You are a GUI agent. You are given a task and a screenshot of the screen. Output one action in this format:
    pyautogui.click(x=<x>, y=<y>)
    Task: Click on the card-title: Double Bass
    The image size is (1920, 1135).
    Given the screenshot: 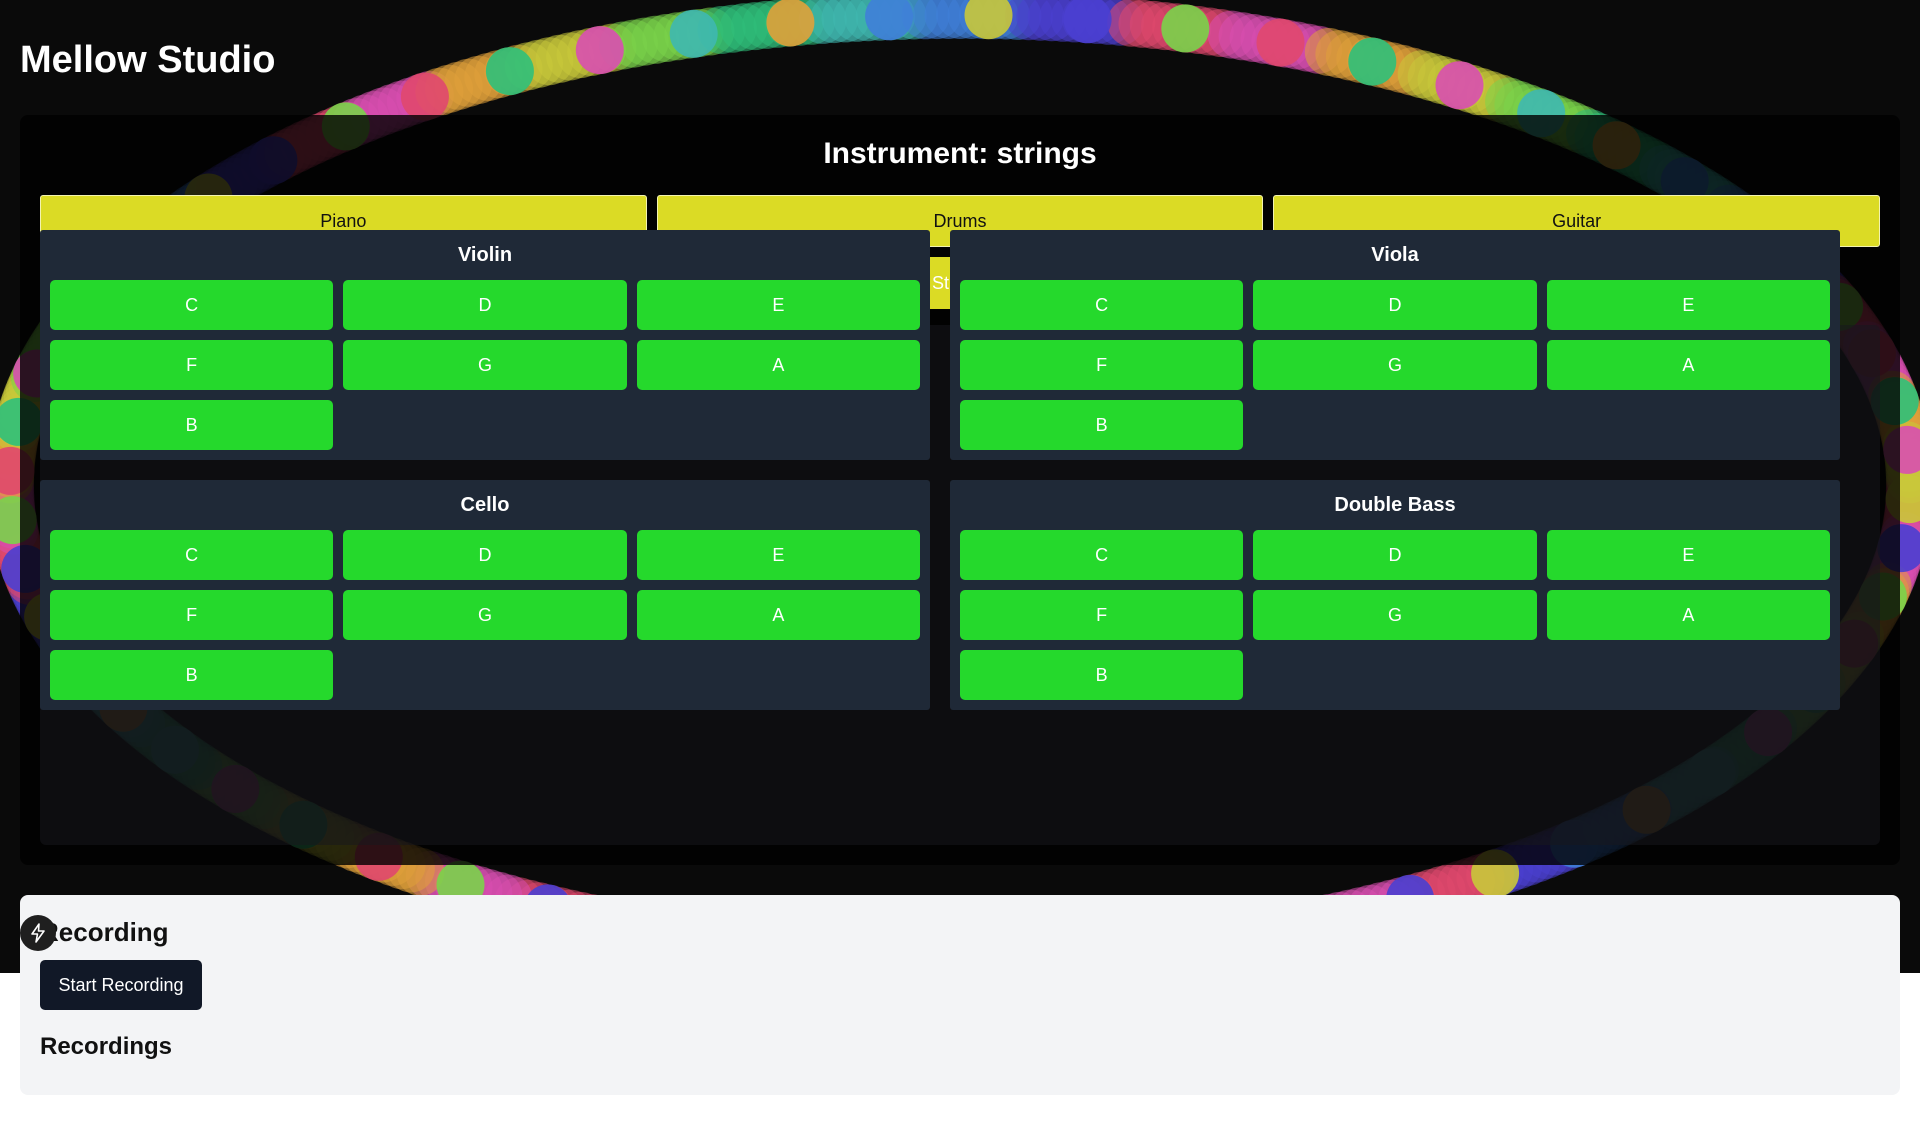 What is the action you would take?
    pyautogui.click(x=1395, y=505)
    